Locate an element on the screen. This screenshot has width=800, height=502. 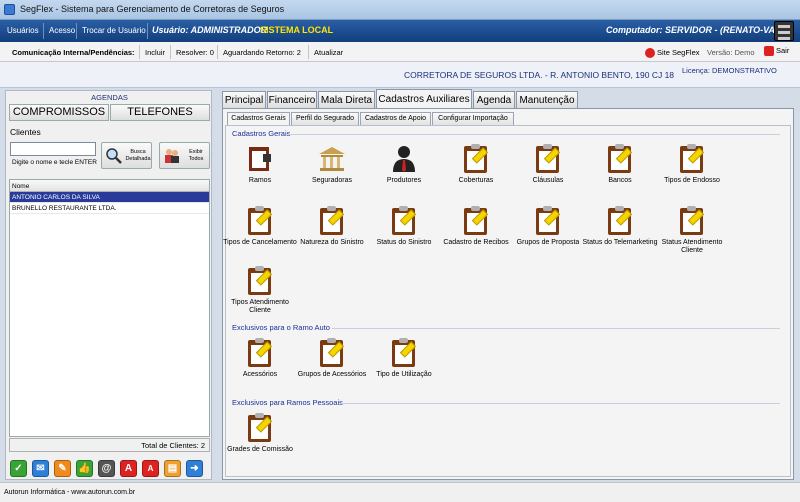
coberturas-label: Coberturas is located at coordinates (476, 180).